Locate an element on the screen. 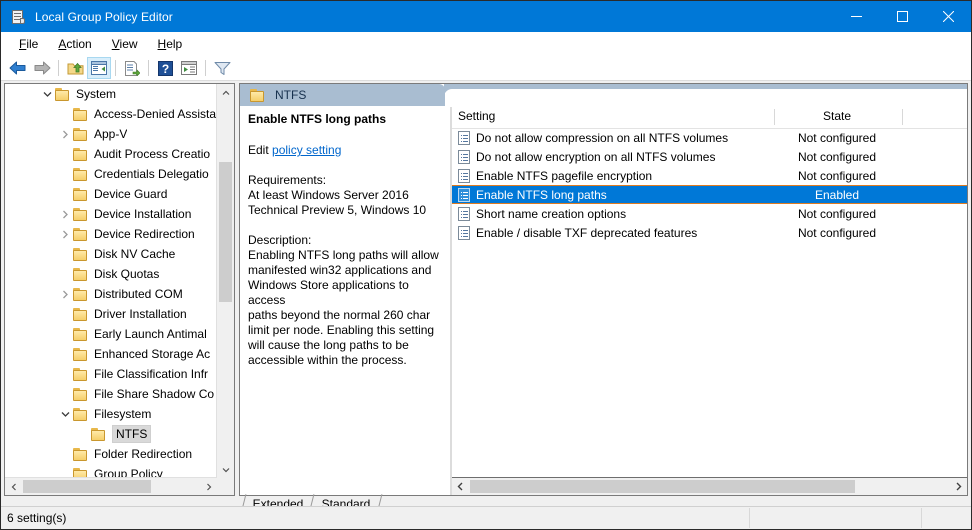 This screenshot has height=530, width=972. tree-scroll-left-button is located at coordinates (13, 486).